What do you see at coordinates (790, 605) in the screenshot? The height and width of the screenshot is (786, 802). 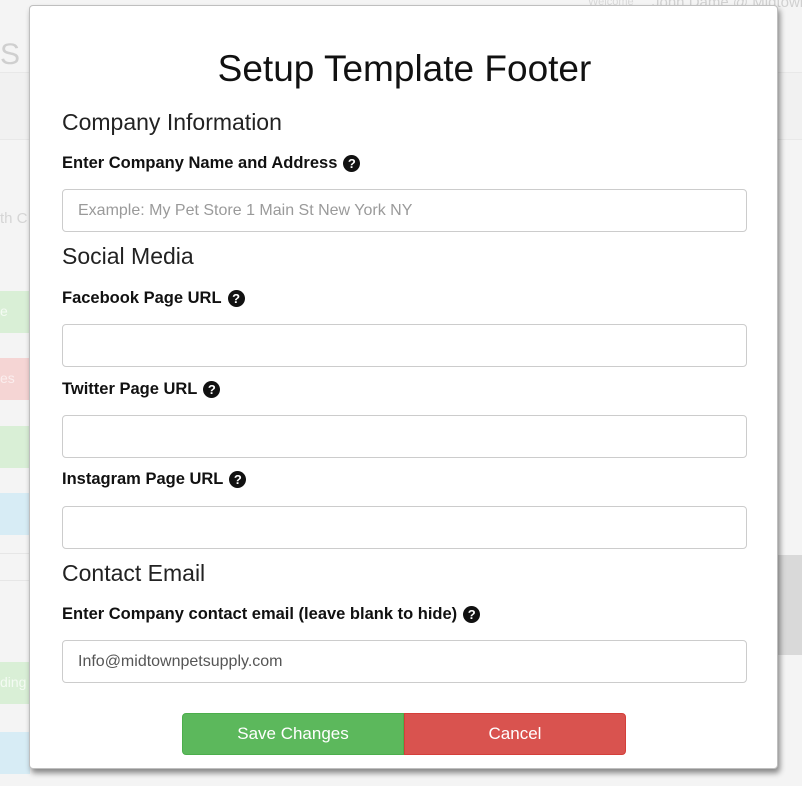 I see `background-image` at bounding box center [790, 605].